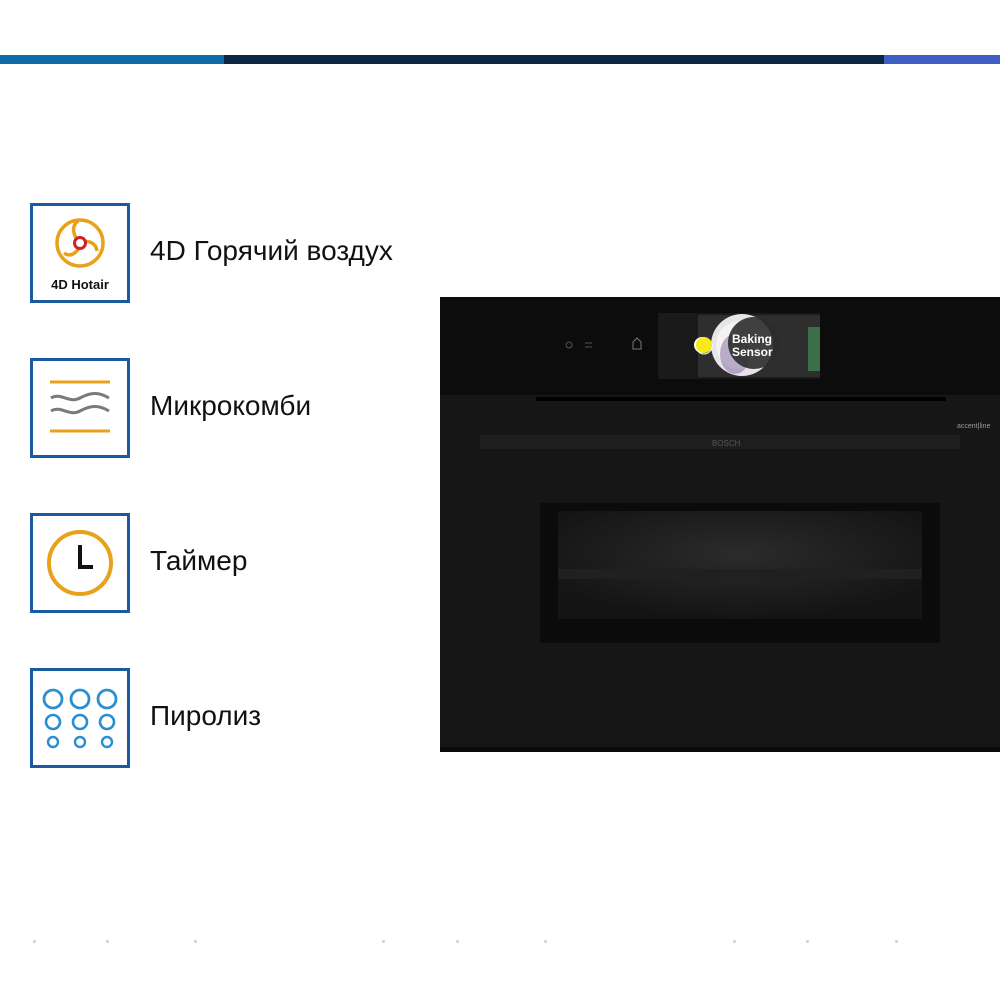 This screenshot has width=1000, height=1000. I want to click on feature-pyrolysis-tile, so click(80, 718).